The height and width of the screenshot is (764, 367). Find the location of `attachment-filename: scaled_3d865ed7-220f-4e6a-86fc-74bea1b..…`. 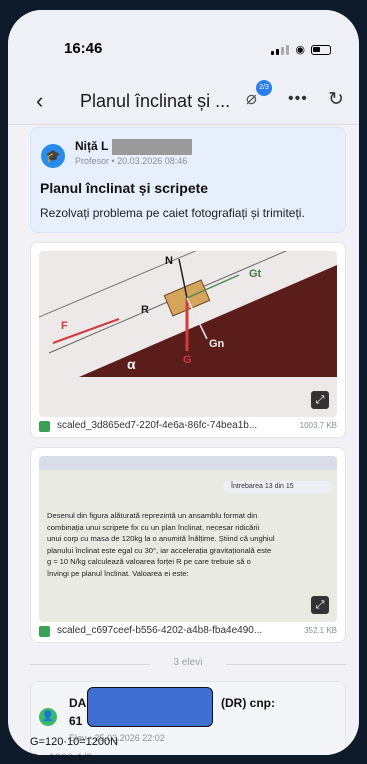

attachment-filename: scaled_3d865ed7-220f-4e6a-86fc-74bea1b..… is located at coordinates (167, 425).